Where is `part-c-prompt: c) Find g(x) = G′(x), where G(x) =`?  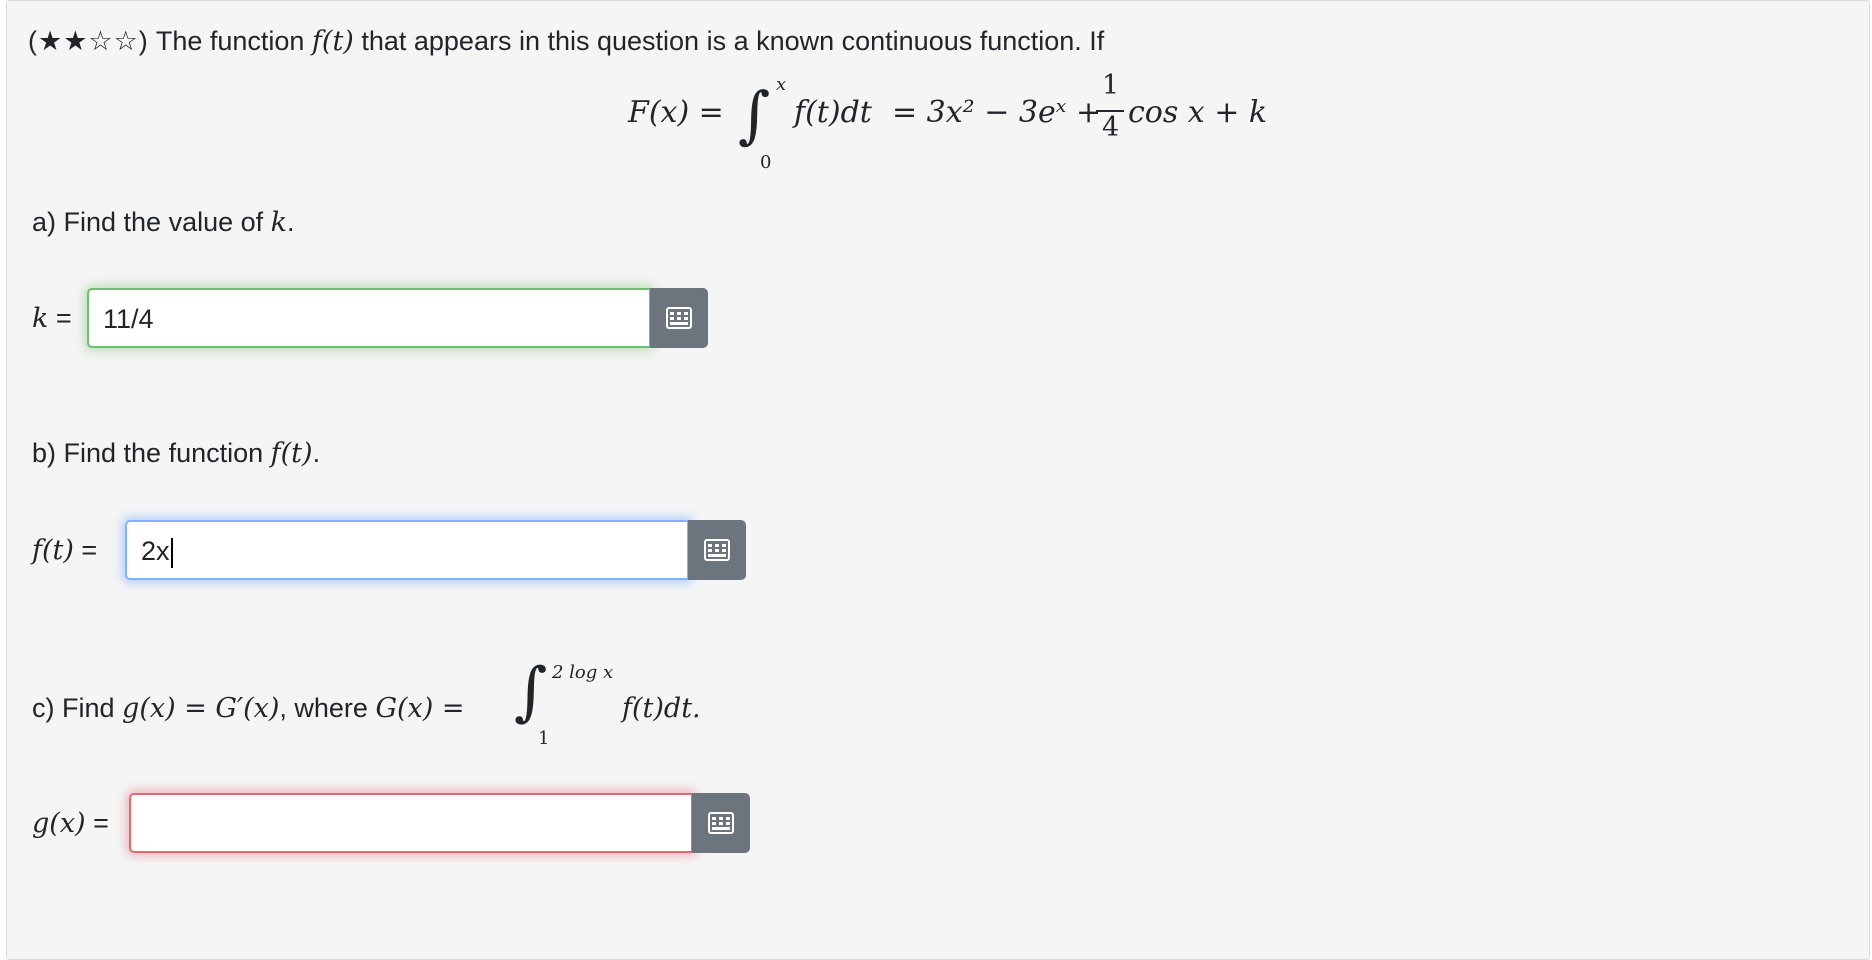
part-c-prompt: c) Find g(x) = G′(x), where G(x) = is located at coordinates (248, 708).